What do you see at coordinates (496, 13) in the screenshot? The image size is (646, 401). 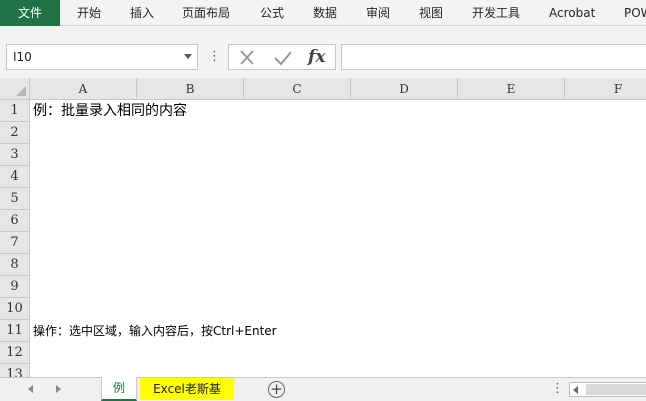 I see `tab-developer: 开发工具` at bounding box center [496, 13].